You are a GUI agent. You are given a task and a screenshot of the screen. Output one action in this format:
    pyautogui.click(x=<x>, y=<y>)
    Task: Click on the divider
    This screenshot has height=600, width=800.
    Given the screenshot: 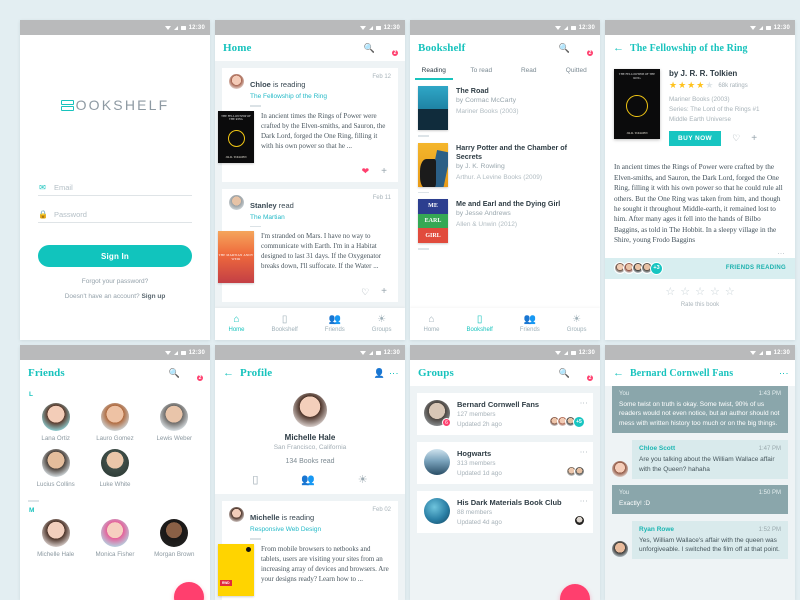 What is the action you would take?
    pyautogui.click(x=255, y=226)
    